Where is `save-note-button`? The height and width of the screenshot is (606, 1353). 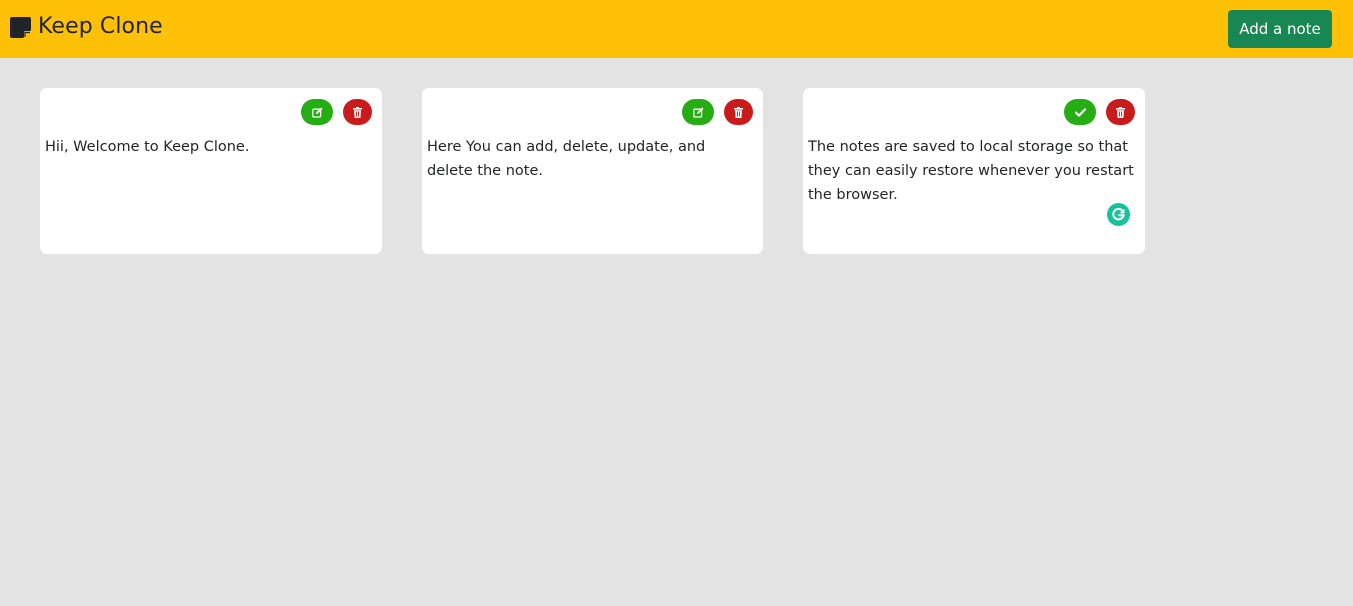
save-note-button is located at coordinates (1080, 112).